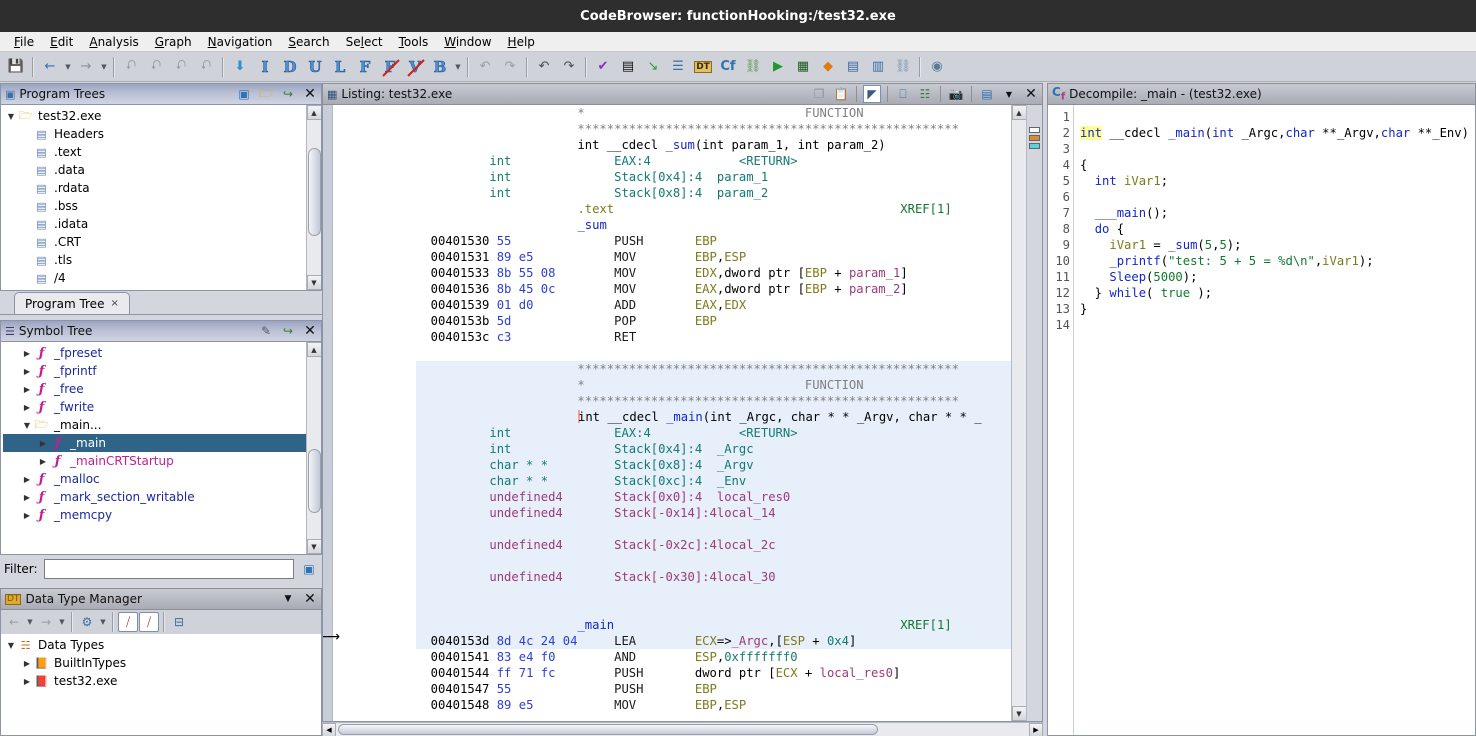 This screenshot has width=1476, height=736. Describe the element at coordinates (24, 42) in the screenshot. I see `menu-file: File` at that location.